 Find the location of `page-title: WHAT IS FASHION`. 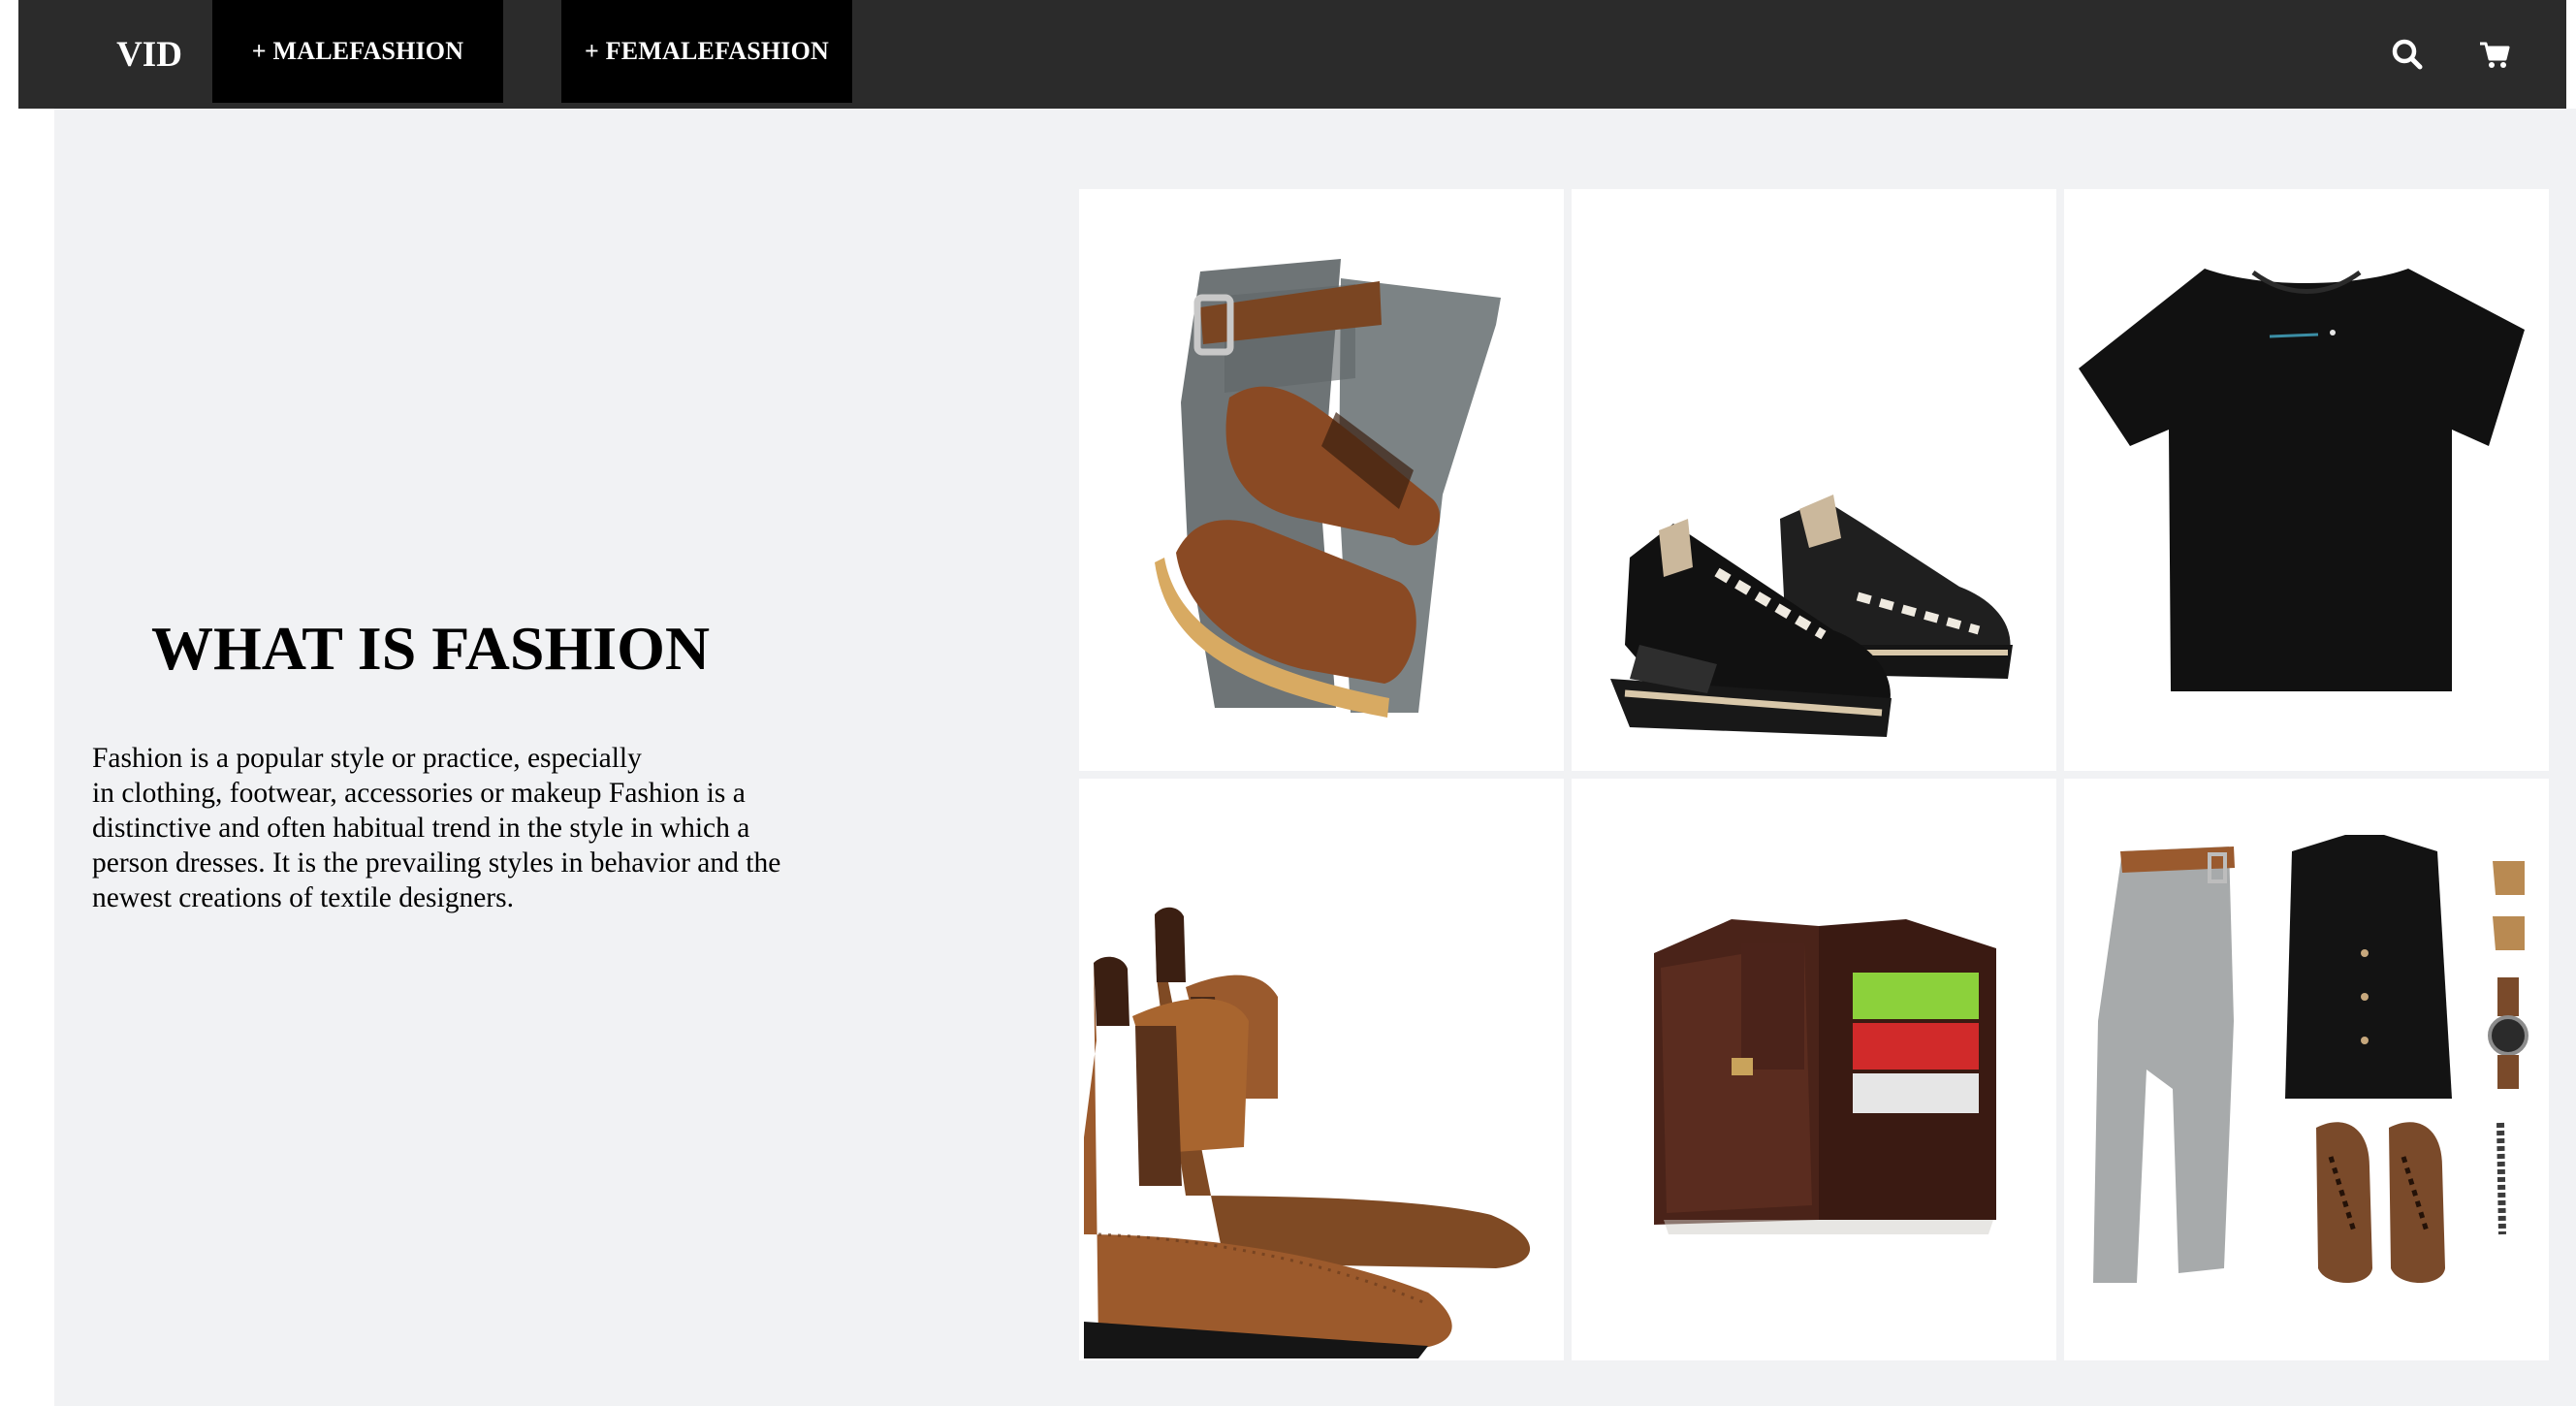

page-title: WHAT IS FASHION is located at coordinates (431, 648).